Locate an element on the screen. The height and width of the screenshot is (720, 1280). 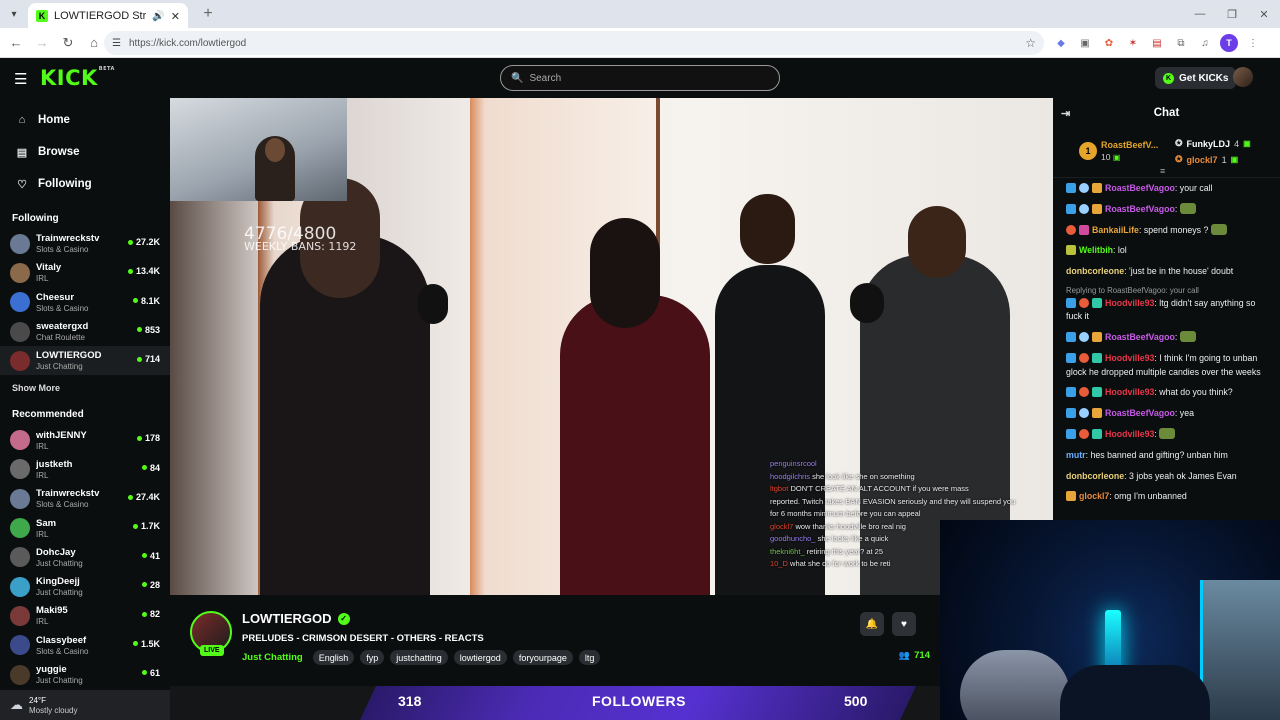
chat-username: Welitbih is located at coordinates (1096, 250).